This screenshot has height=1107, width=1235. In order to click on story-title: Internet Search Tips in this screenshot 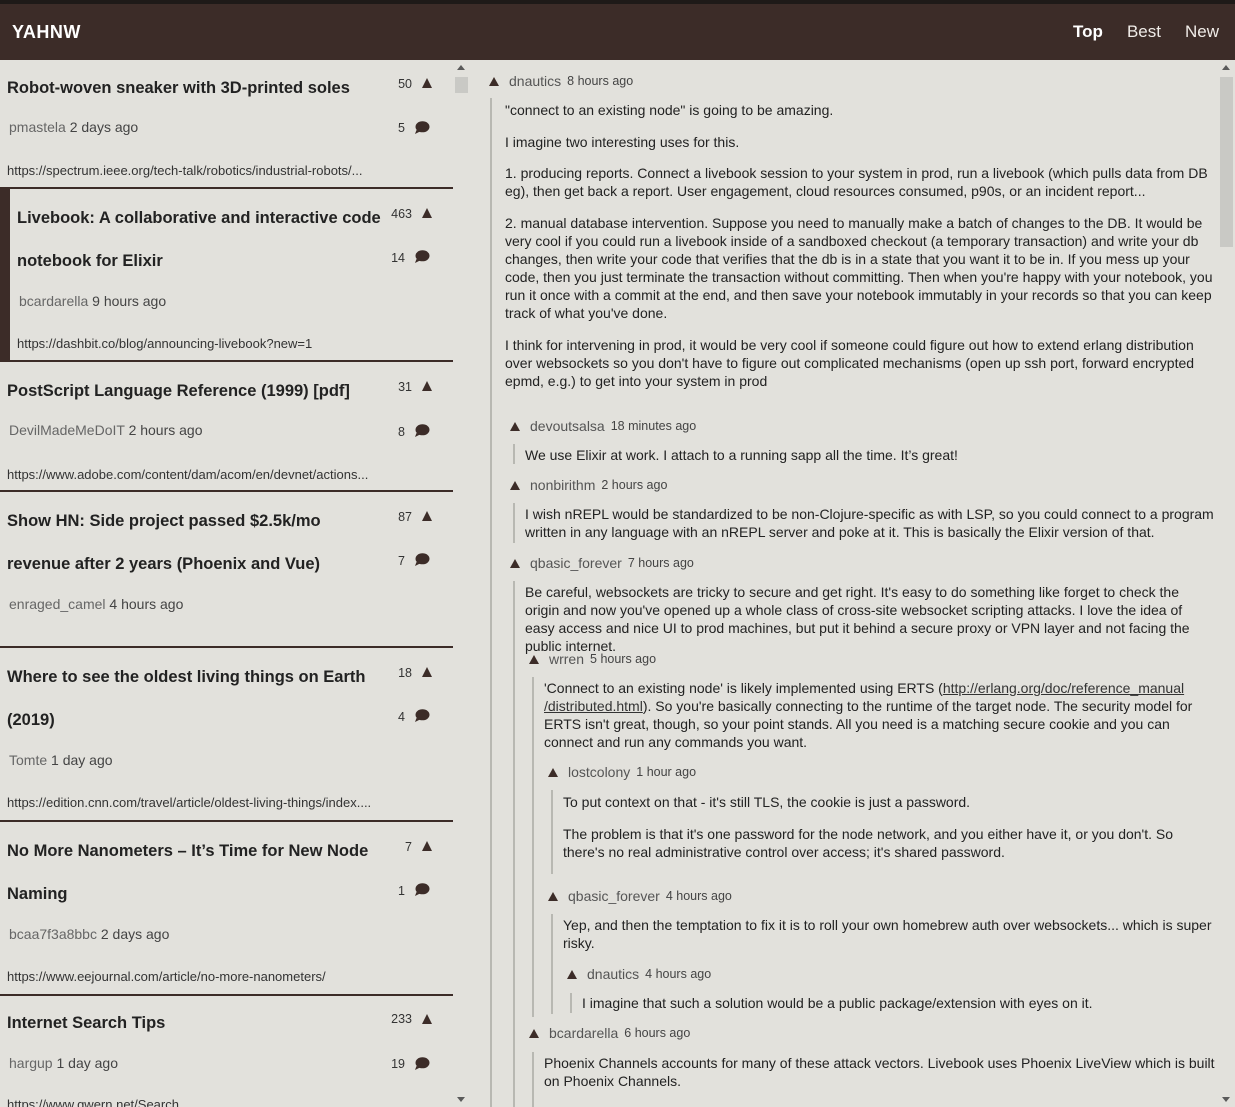, I will do `click(194, 1023)`.